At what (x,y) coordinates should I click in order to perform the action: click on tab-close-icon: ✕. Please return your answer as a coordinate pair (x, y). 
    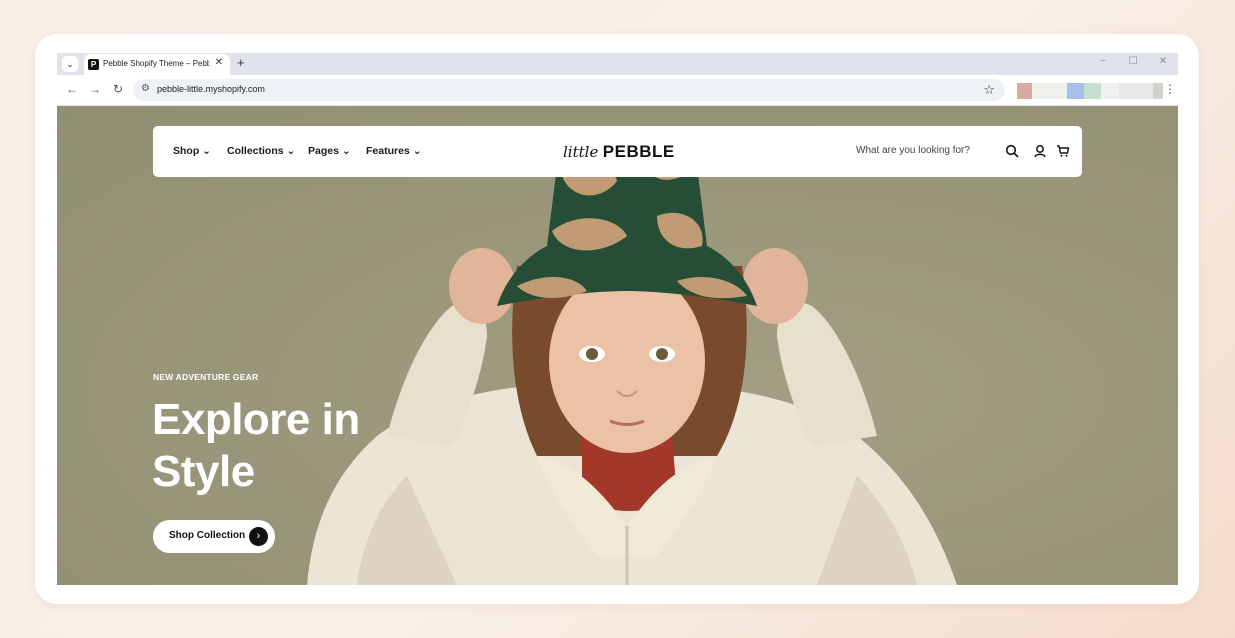
    Looking at the image, I should click on (219, 62).